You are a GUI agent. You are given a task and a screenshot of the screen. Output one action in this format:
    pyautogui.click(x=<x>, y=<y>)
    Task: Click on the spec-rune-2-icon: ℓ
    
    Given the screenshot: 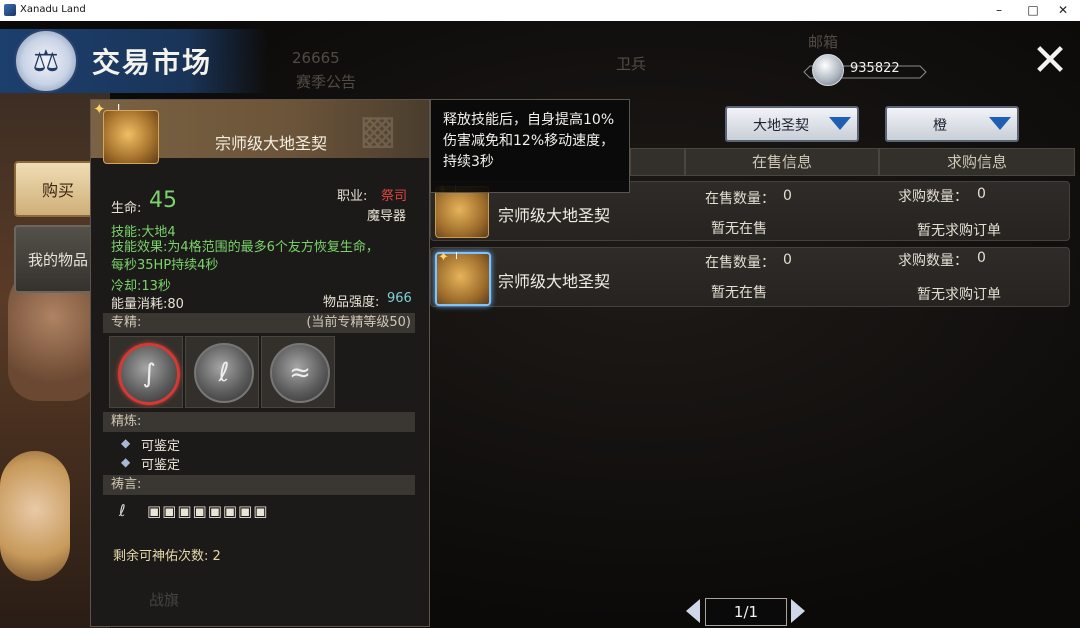 What is the action you would take?
    pyautogui.click(x=224, y=373)
    